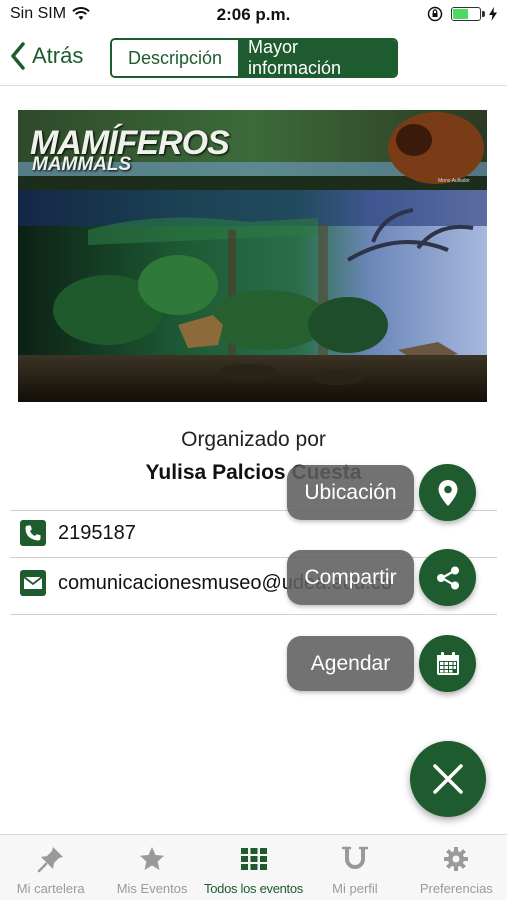 This screenshot has width=507, height=900. I want to click on battery-icon, so click(468, 14).